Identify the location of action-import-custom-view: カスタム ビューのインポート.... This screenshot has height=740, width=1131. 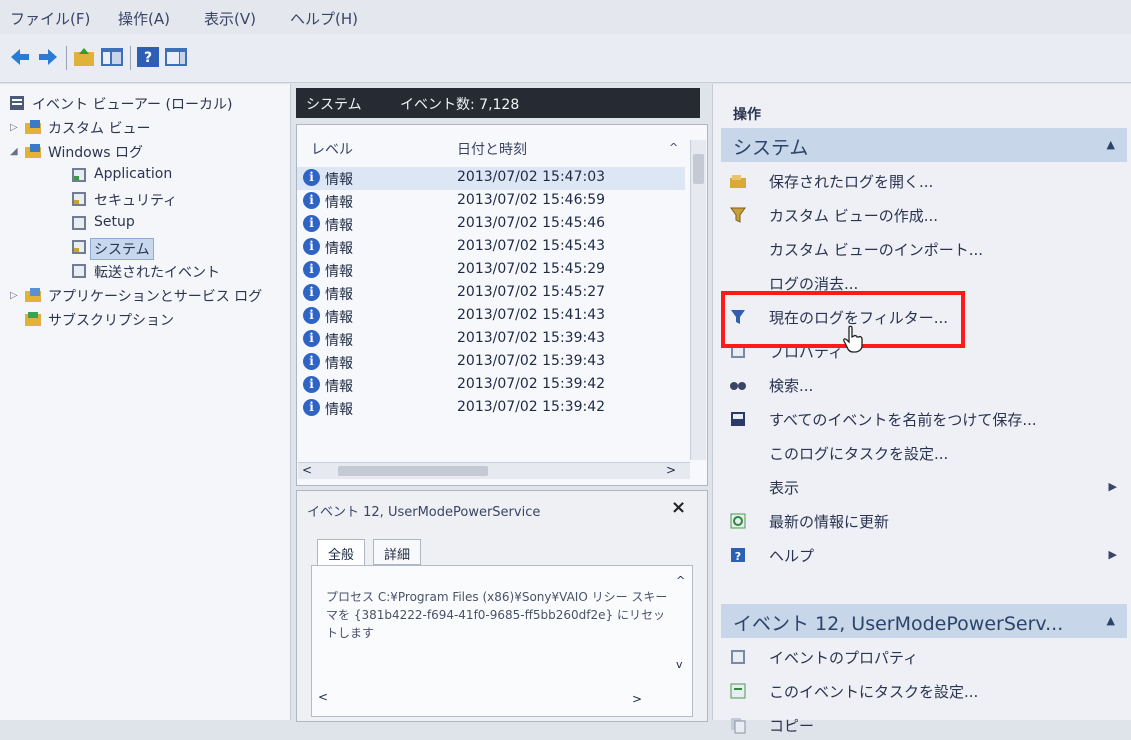
(923, 249).